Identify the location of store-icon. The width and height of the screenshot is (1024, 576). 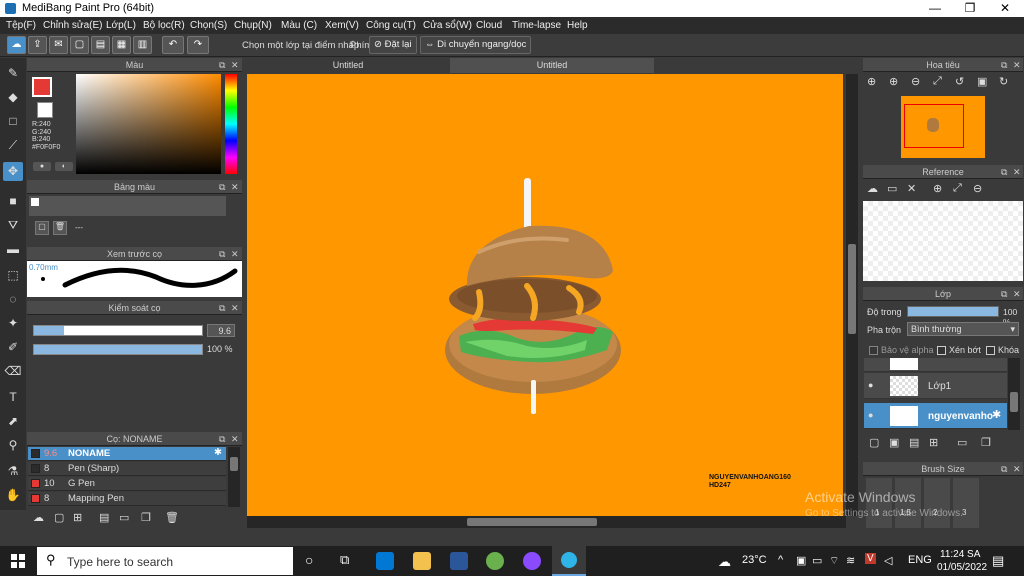
(385, 561).